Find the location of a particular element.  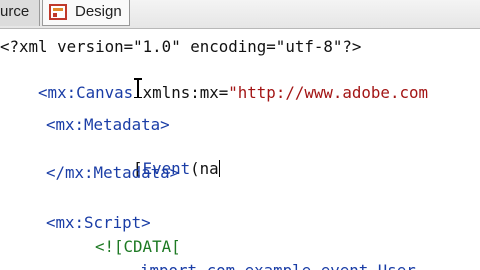

design-view-icon is located at coordinates (58, 12).